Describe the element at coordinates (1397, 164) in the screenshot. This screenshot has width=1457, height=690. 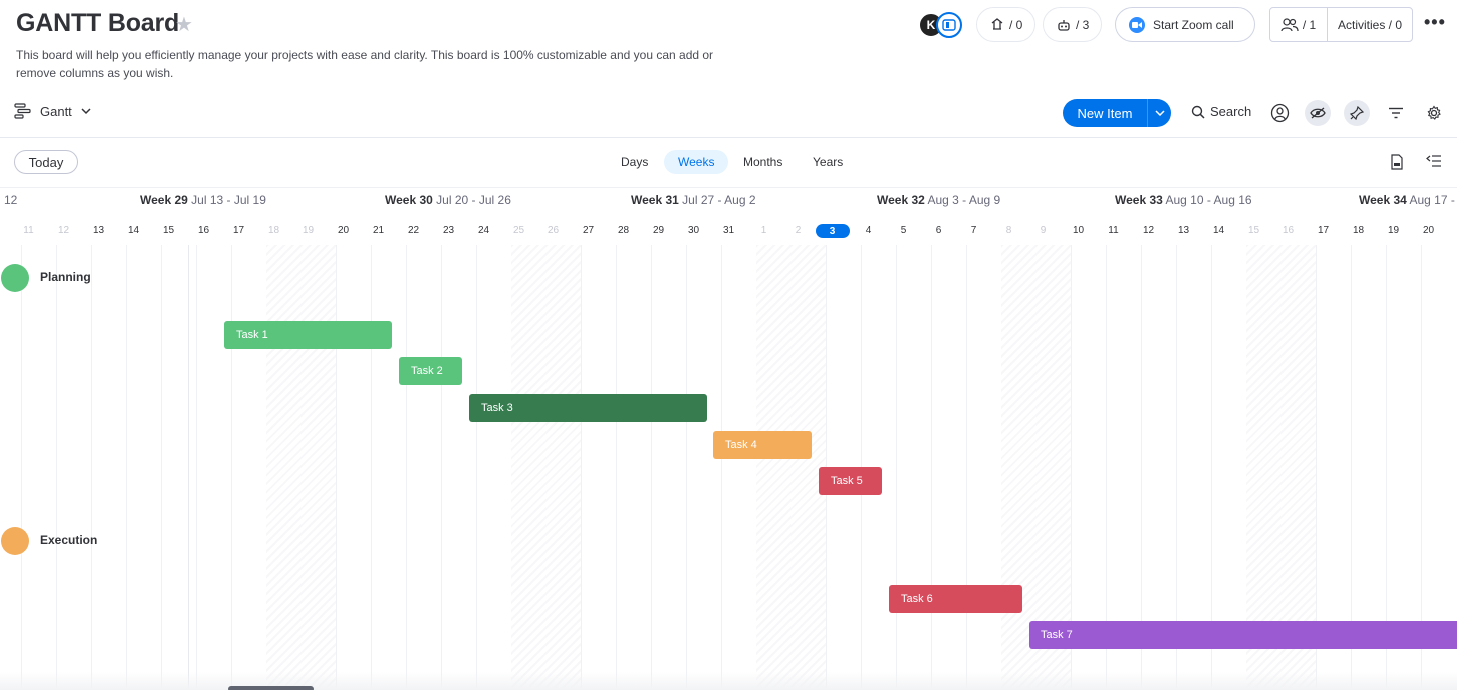
I see `export-file-icon` at that location.